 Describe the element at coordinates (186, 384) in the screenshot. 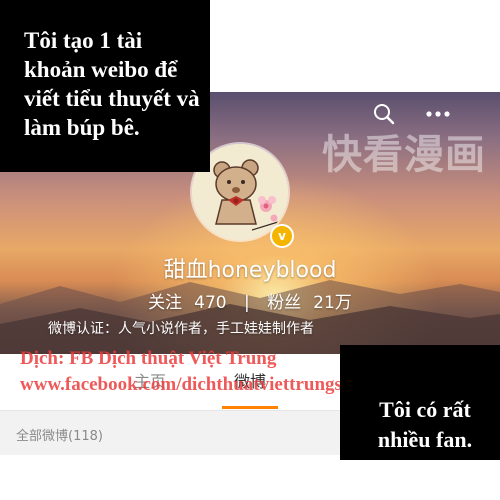

I see `translation-credit-line2: www.facebook.com/dichthuatviettrungsg` at that location.